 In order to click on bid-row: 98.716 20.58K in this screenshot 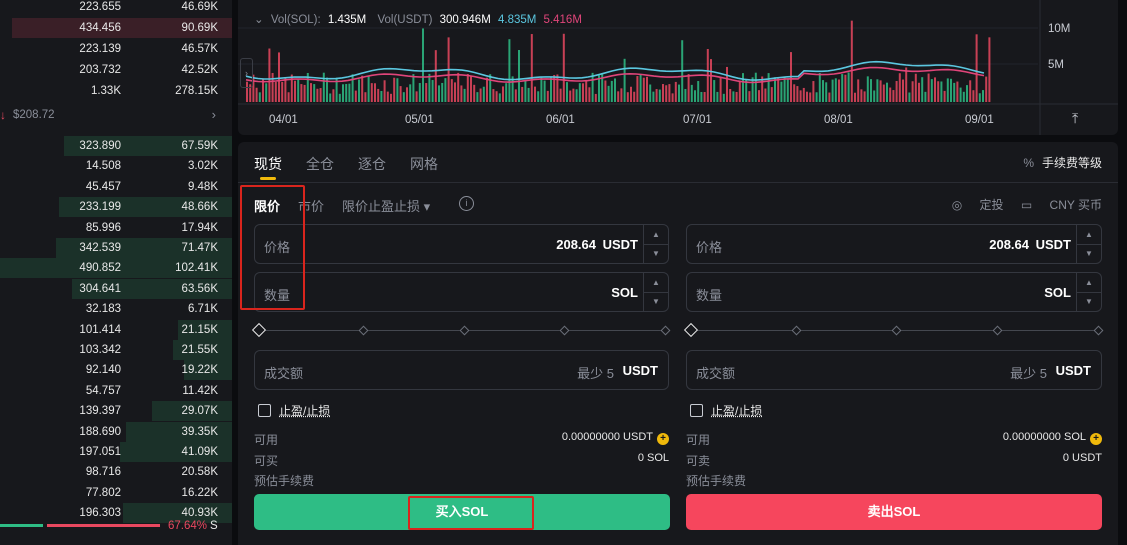, I will do `click(116, 472)`.